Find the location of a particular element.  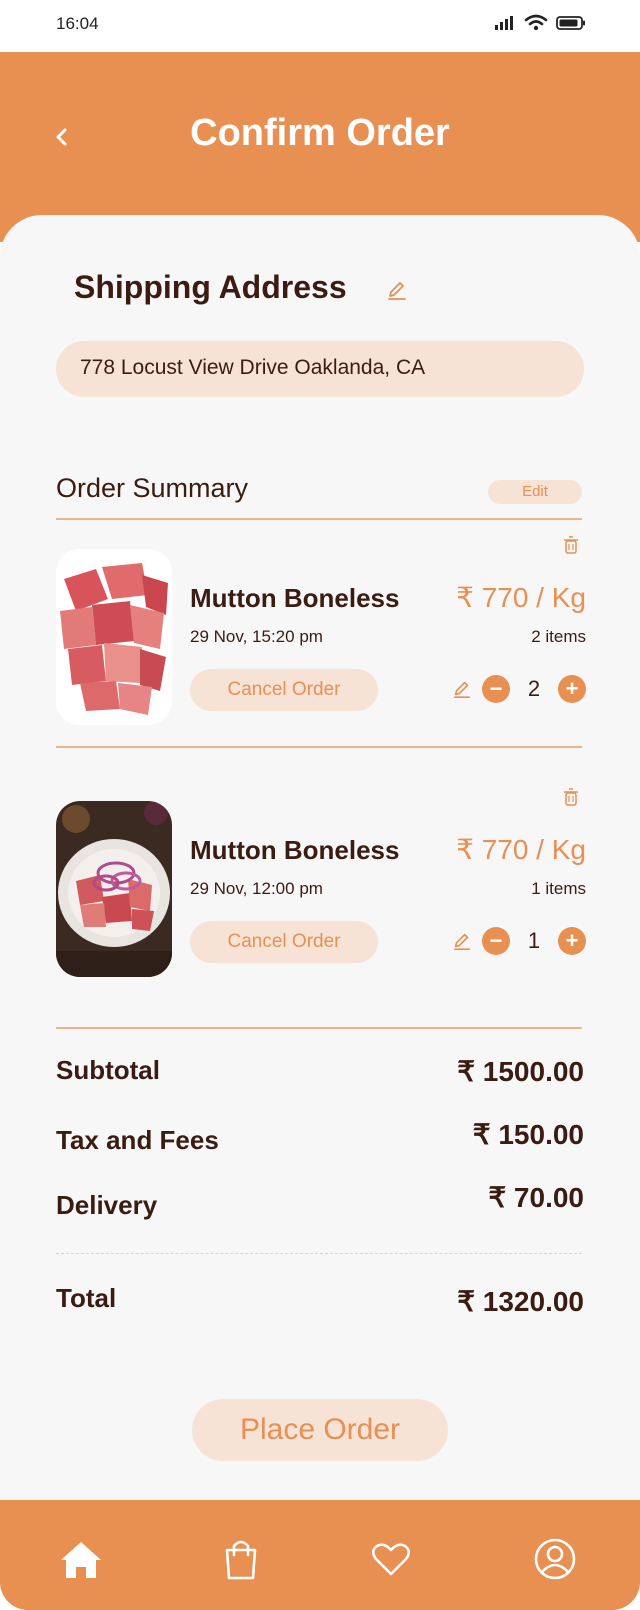

tax-value: ₹ 150.00 is located at coordinates (528, 1134).